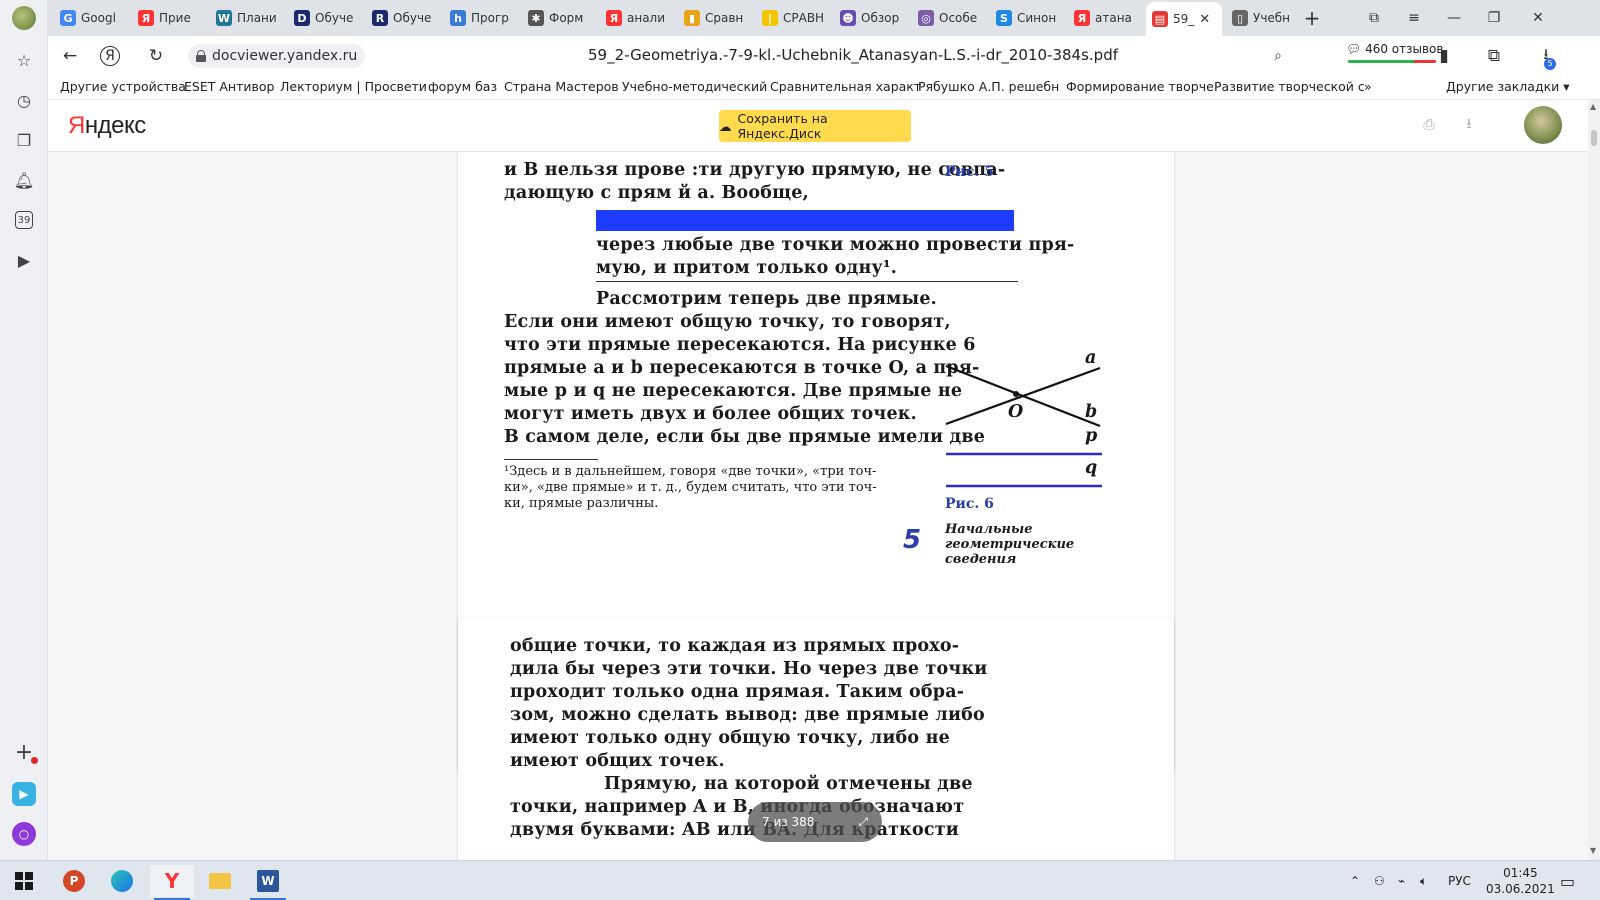 The image size is (1600, 900). I want to click on tabs-menu-icon: ⧉, so click(1374, 18).